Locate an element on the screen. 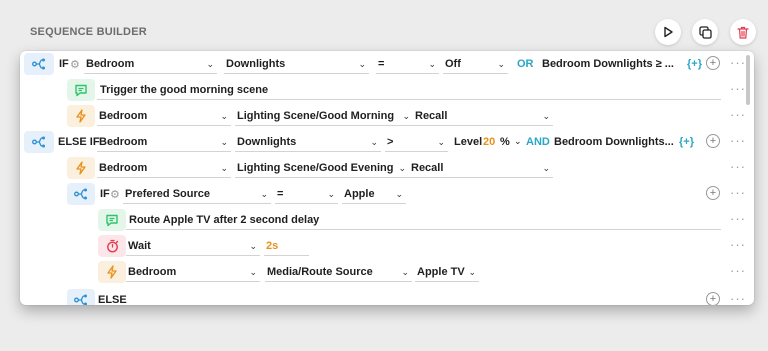 The width and height of the screenshot is (768, 351). or-joiner: OR is located at coordinates (525, 64).